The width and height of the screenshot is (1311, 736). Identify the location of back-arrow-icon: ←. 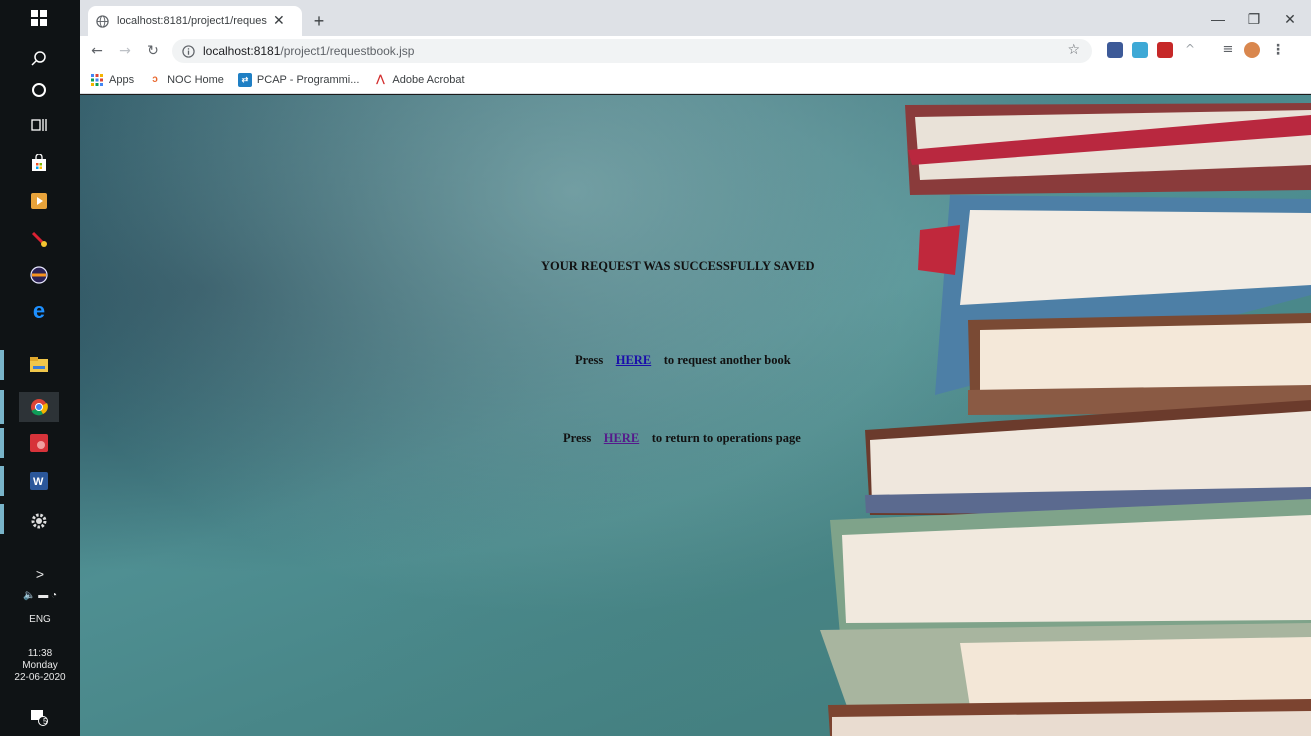
(97, 51).